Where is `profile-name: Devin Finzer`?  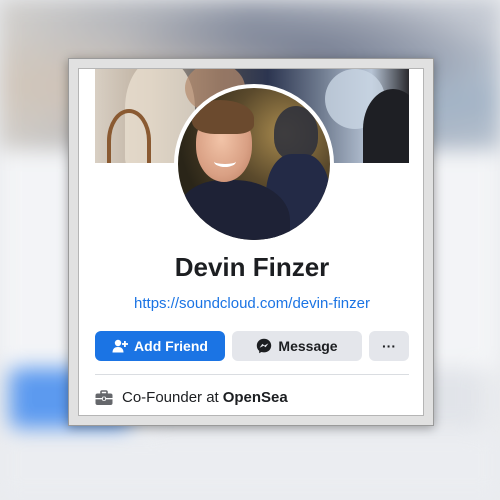 profile-name: Devin Finzer is located at coordinates (252, 267).